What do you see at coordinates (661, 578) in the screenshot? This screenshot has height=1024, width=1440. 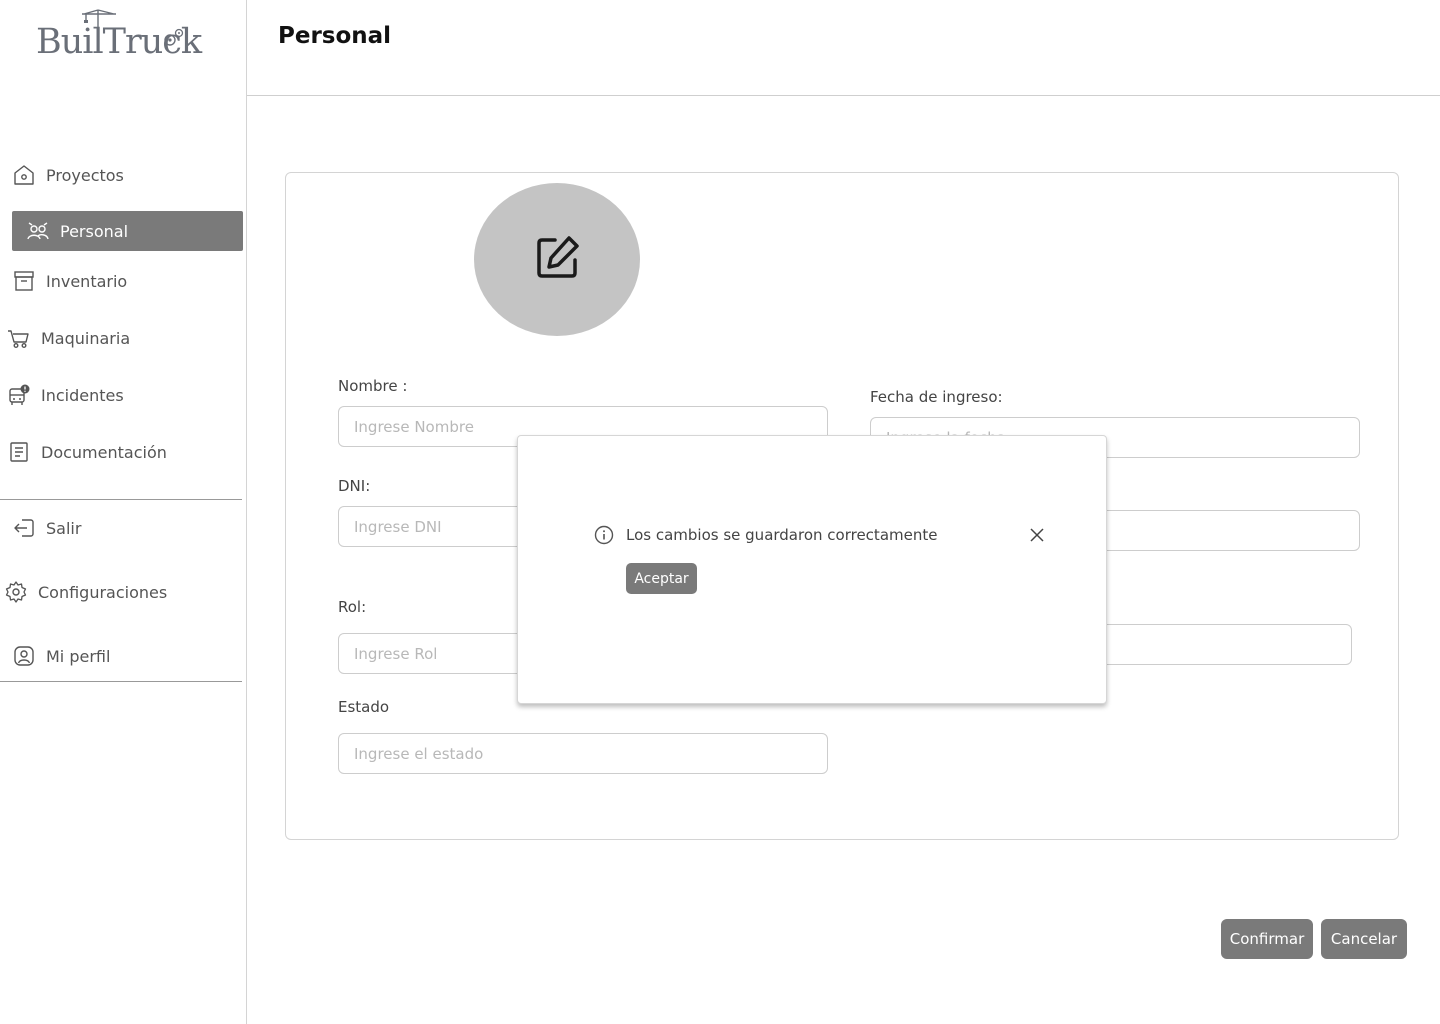 I see `accept-button: Aceptar` at bounding box center [661, 578].